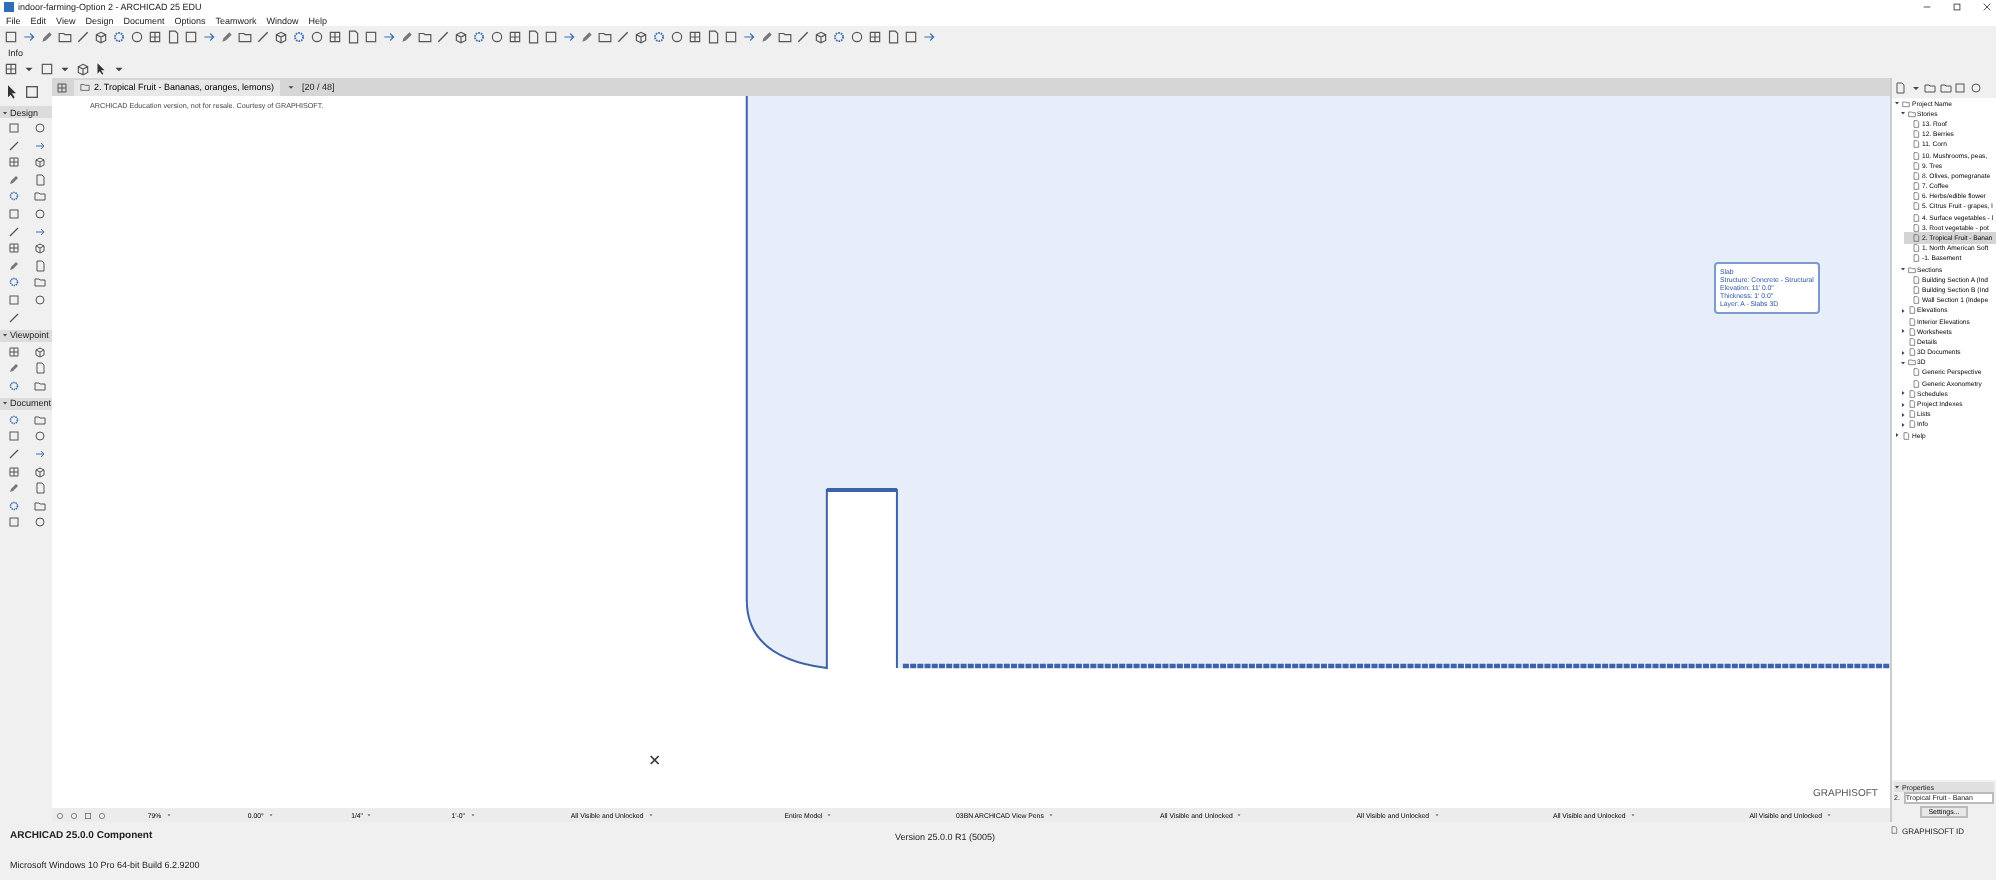 This screenshot has width=1996, height=880. I want to click on maximize-icon, so click(1957, 7).